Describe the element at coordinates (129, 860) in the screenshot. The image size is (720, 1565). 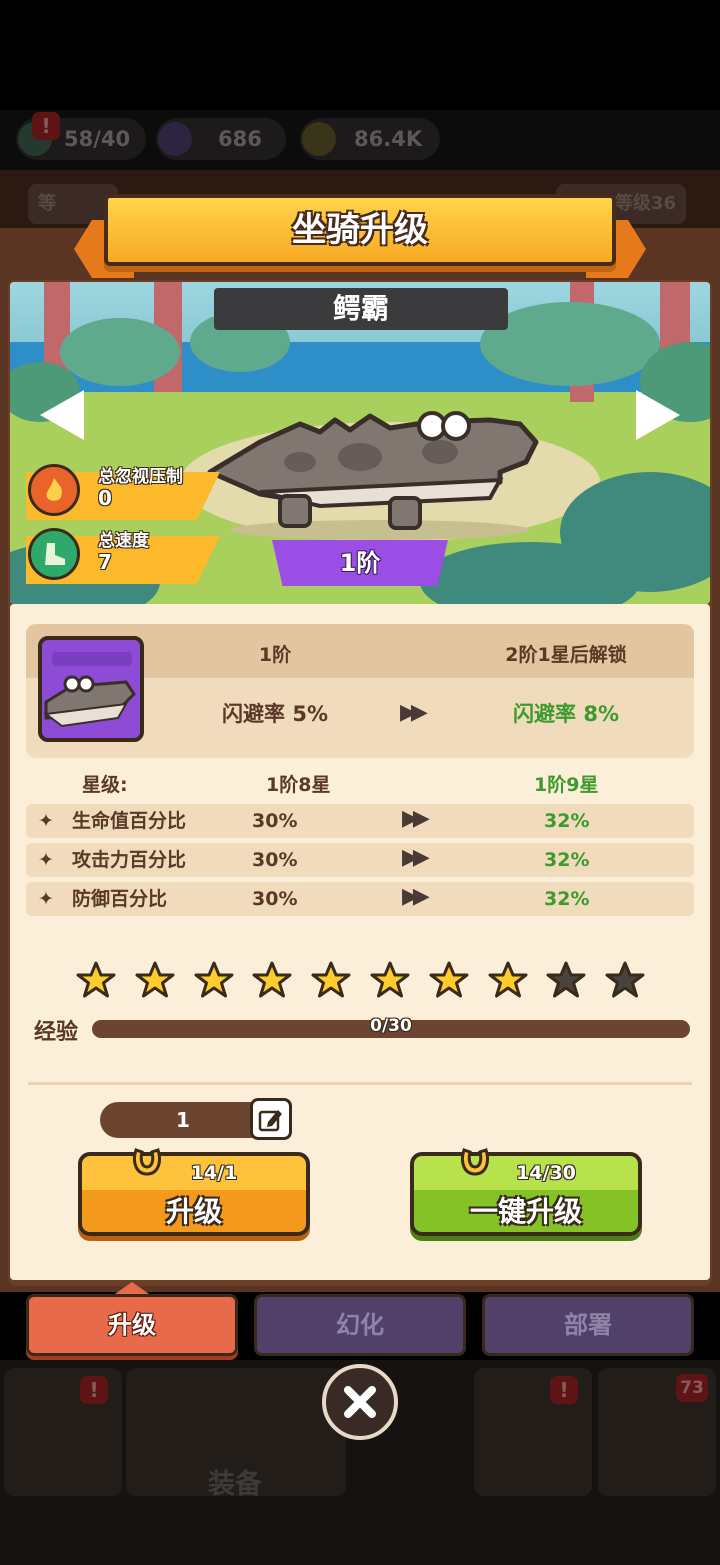
I see `stat-name: 攻击力百分比` at that location.